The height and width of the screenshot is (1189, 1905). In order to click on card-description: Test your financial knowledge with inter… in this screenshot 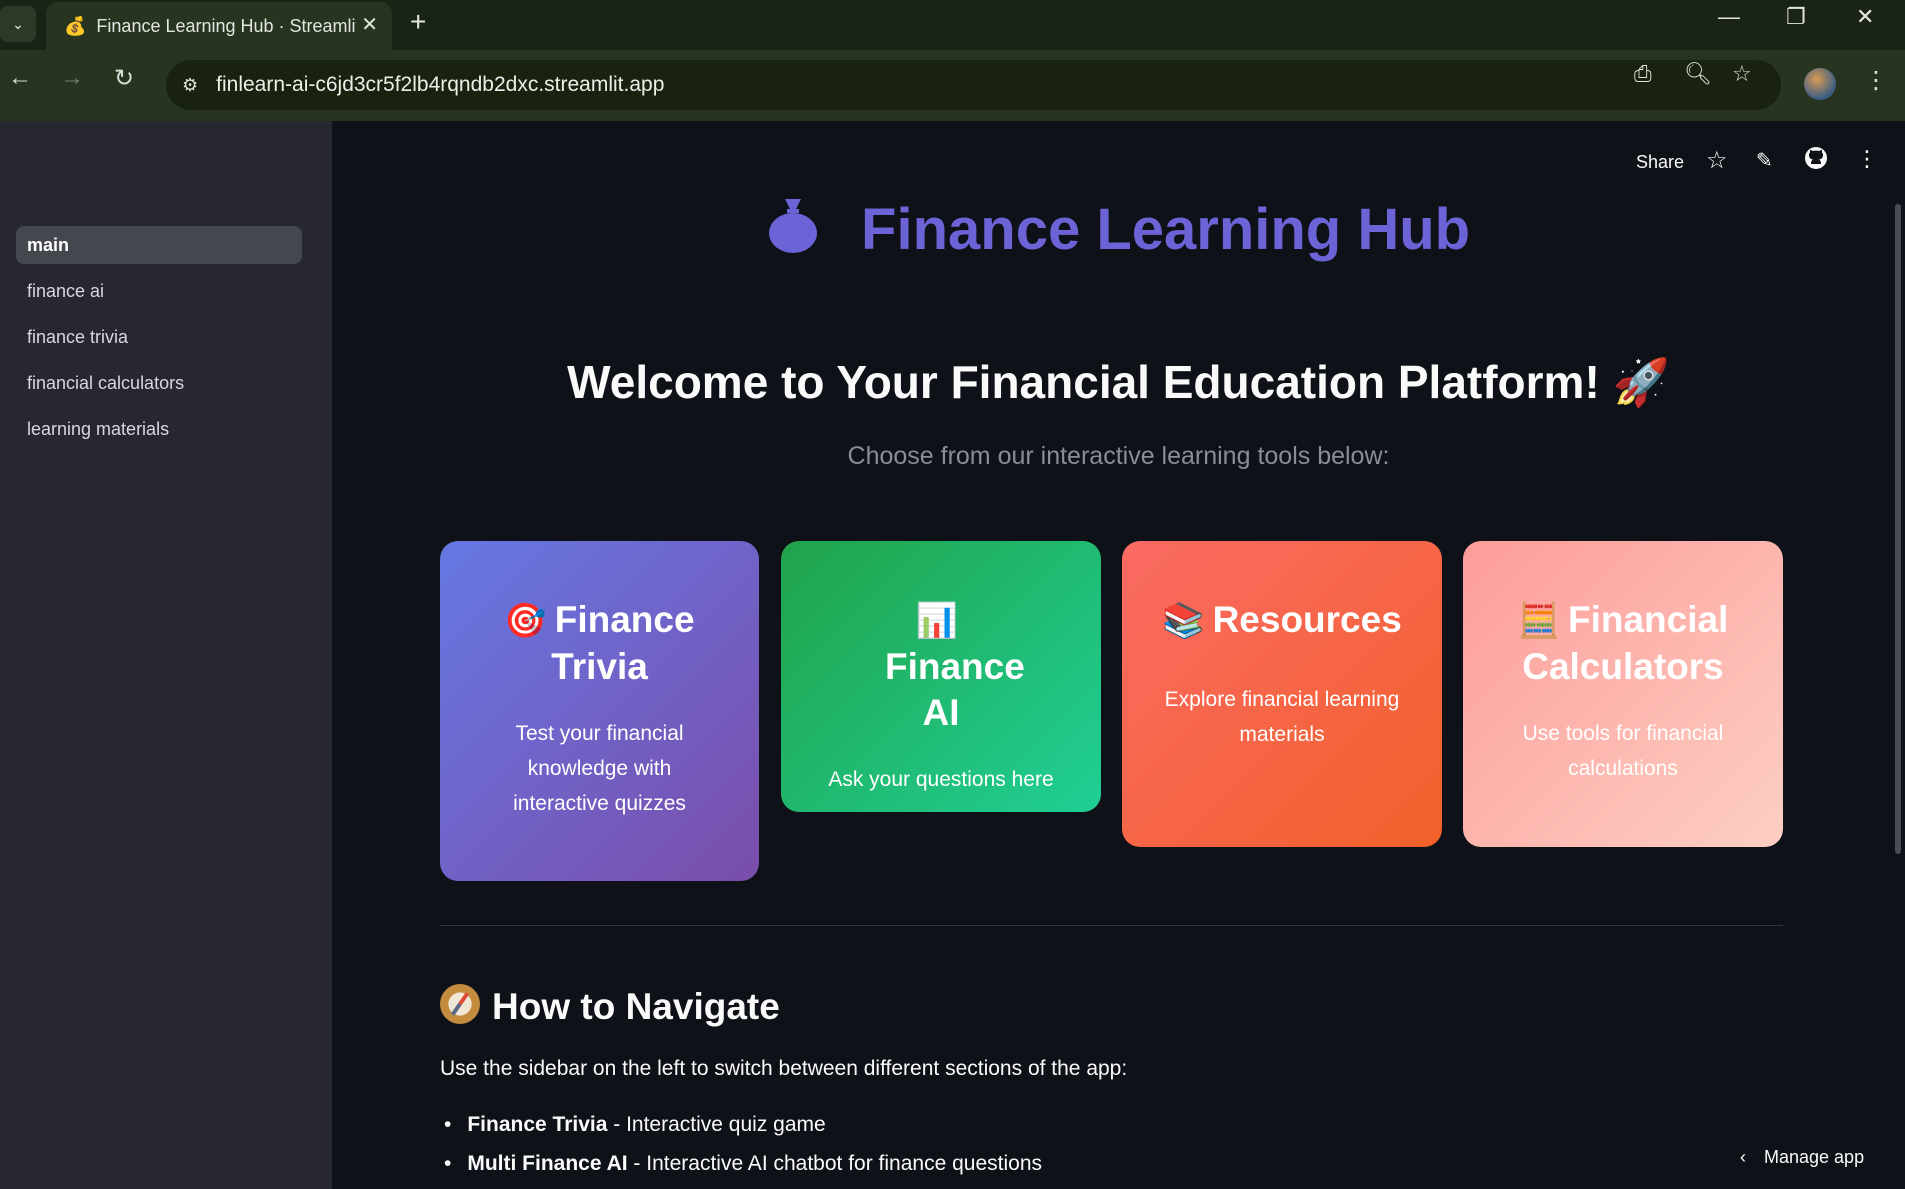, I will do `click(599, 768)`.